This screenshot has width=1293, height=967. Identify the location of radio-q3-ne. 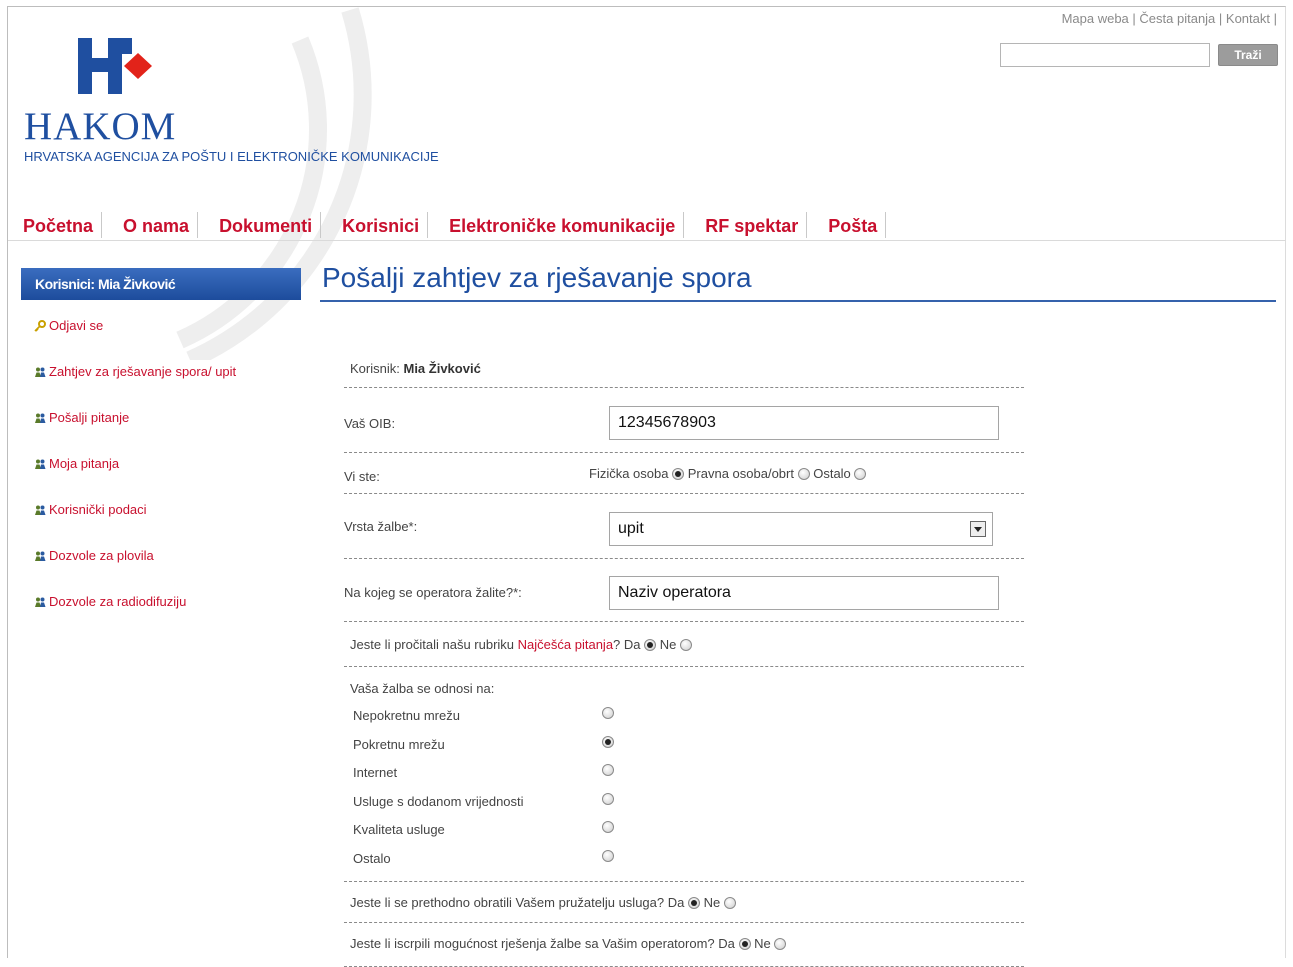
(780, 944).